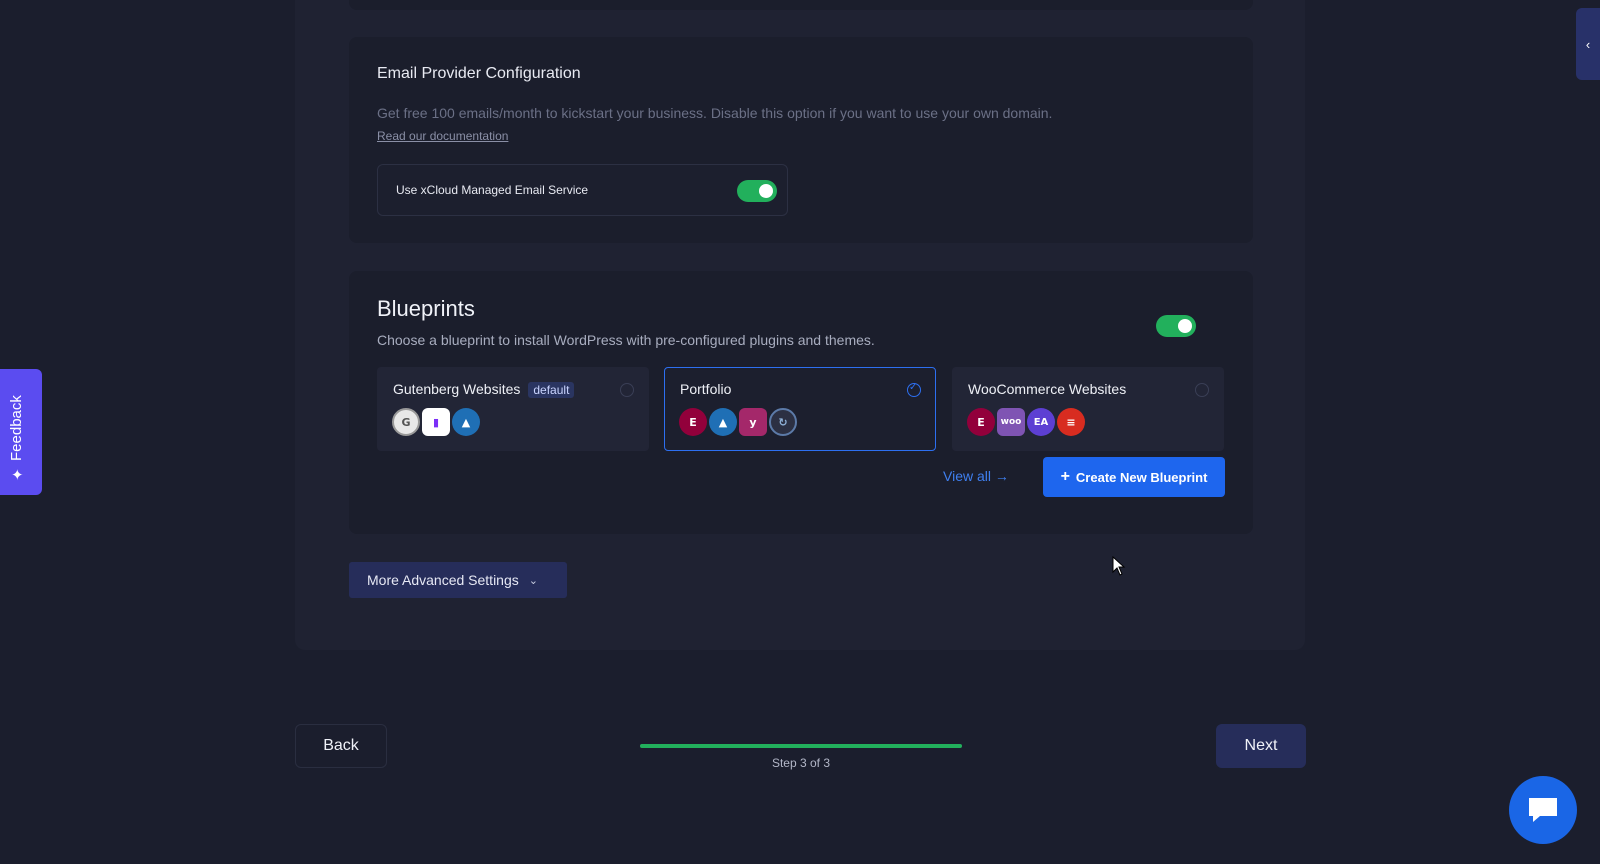 This screenshot has height=864, width=1600. I want to click on chat-icon, so click(1543, 810).